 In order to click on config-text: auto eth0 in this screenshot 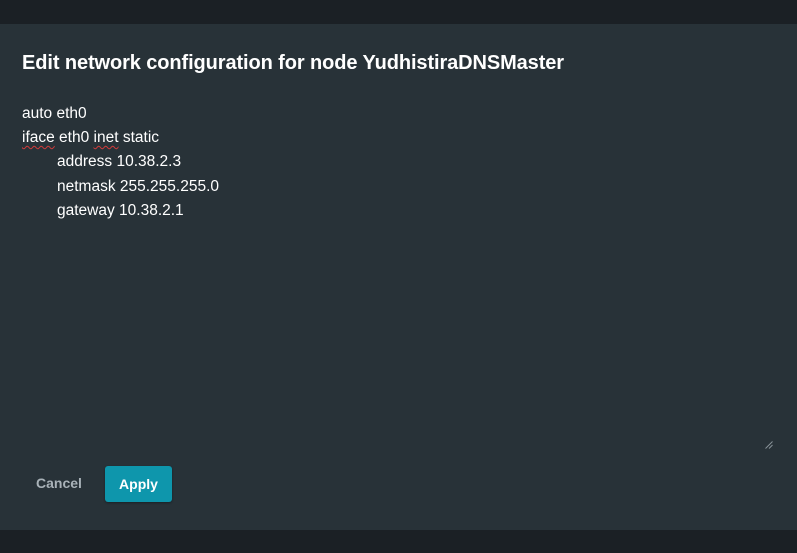, I will do `click(54, 113)`.